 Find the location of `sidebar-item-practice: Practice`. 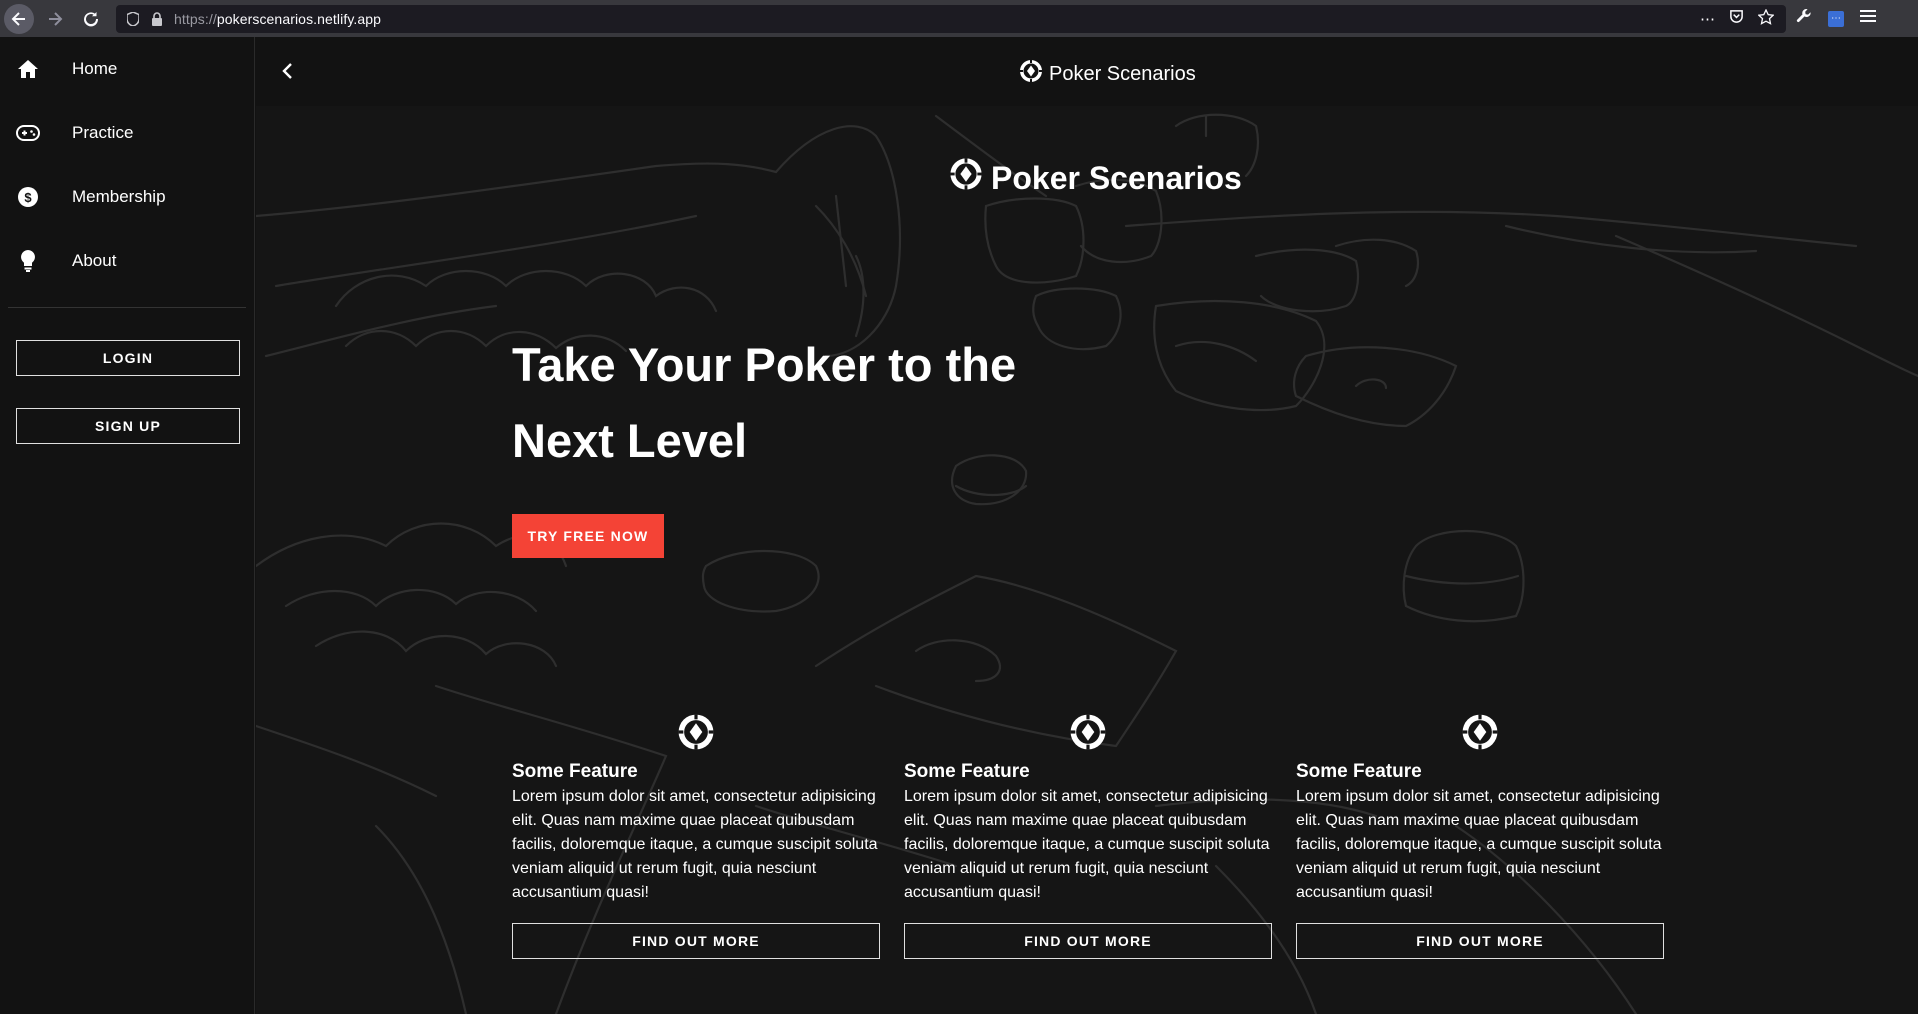

sidebar-item-practice: Practice is located at coordinates (127, 133).